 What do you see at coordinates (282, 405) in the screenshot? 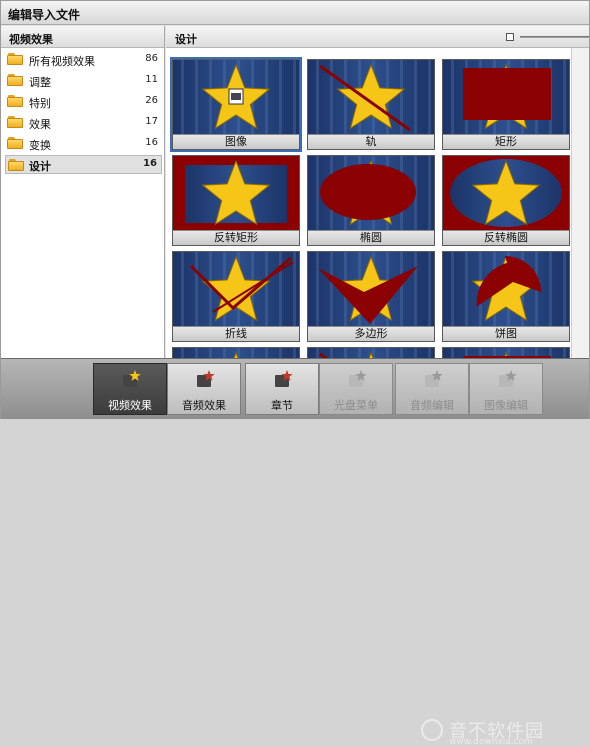
I see `toolbar-button-label: 章节` at bounding box center [282, 405].